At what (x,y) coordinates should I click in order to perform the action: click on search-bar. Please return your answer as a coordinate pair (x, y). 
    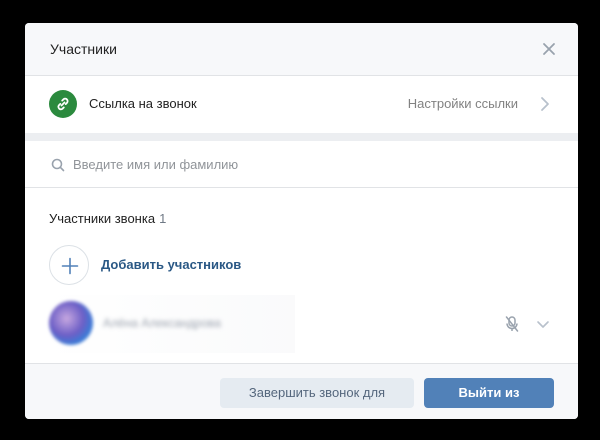
    Looking at the image, I should click on (301, 164).